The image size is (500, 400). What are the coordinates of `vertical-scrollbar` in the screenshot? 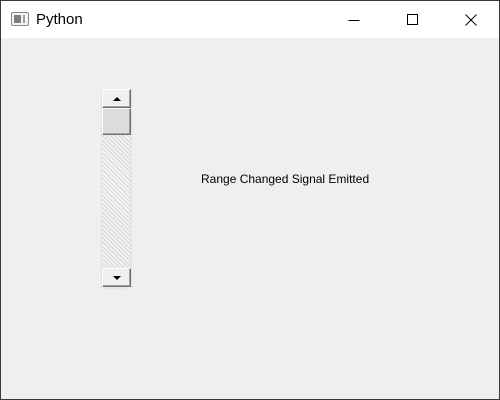 It's located at (116, 189).